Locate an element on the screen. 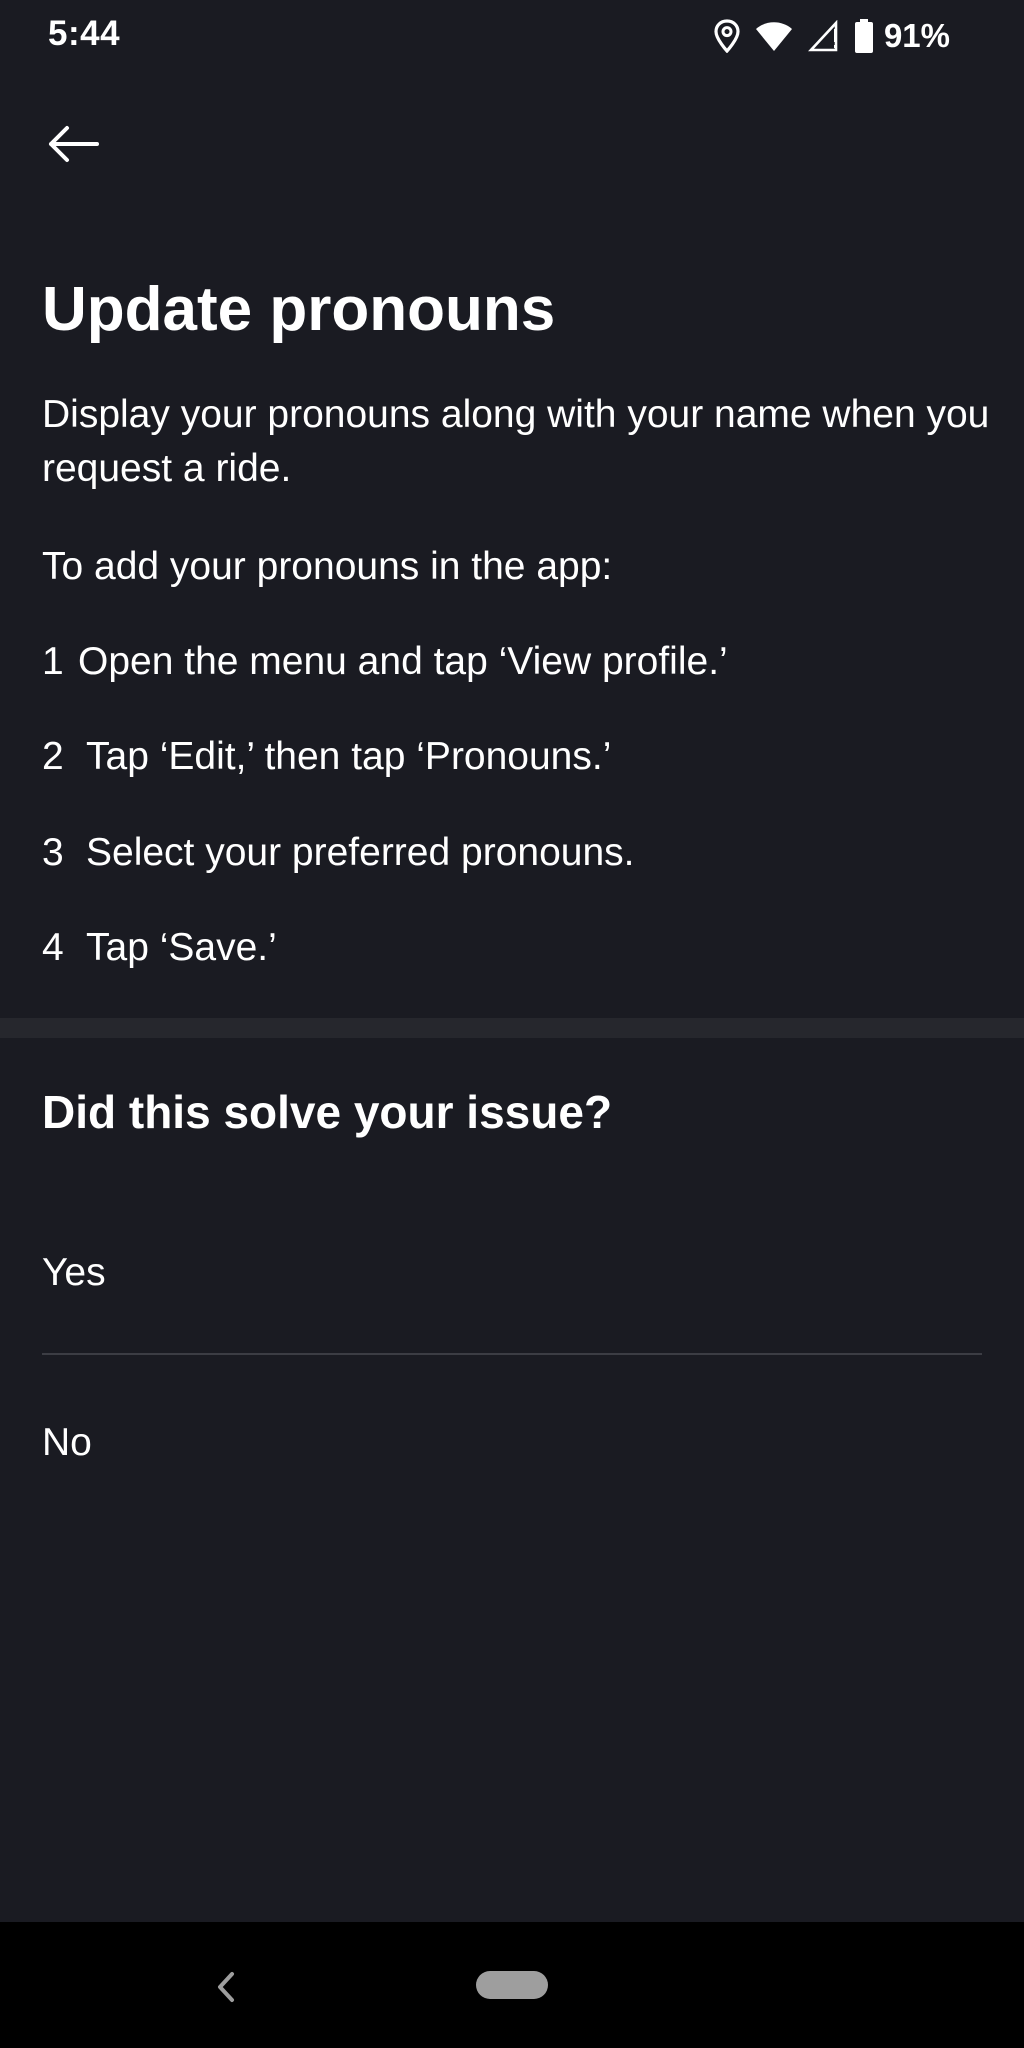 The width and height of the screenshot is (1024, 2048). step-number: 1 is located at coordinates (53, 661).